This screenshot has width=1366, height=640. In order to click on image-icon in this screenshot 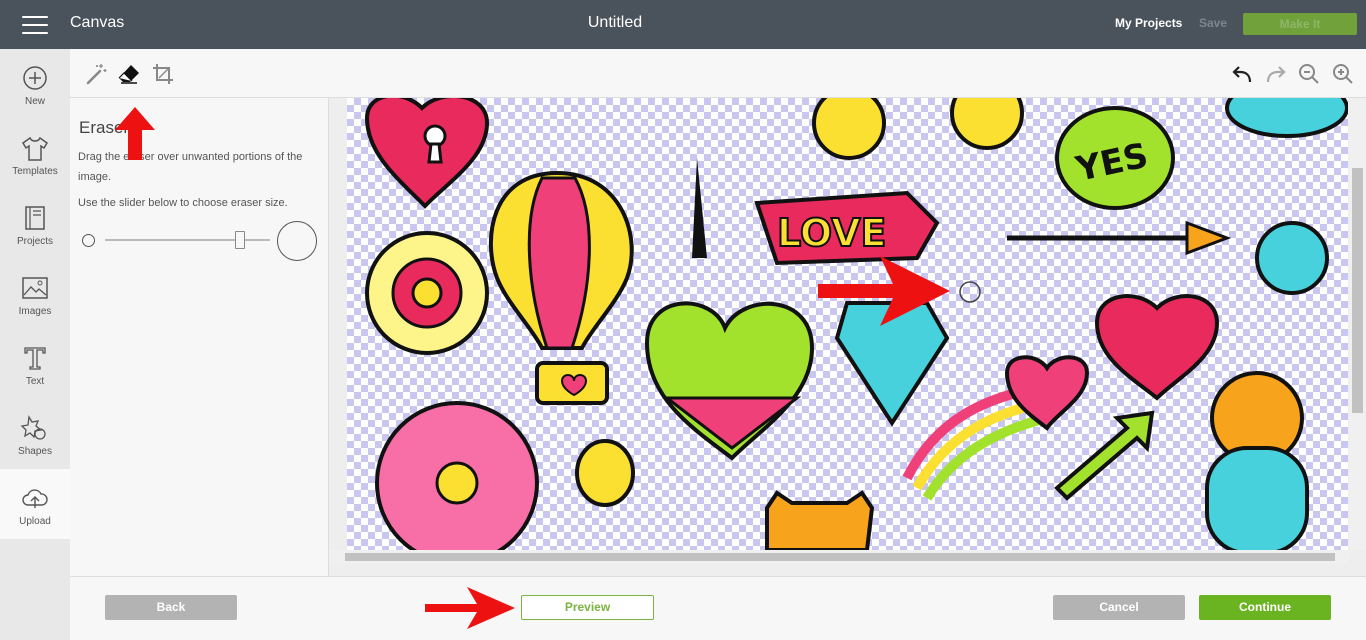, I will do `click(35, 288)`.